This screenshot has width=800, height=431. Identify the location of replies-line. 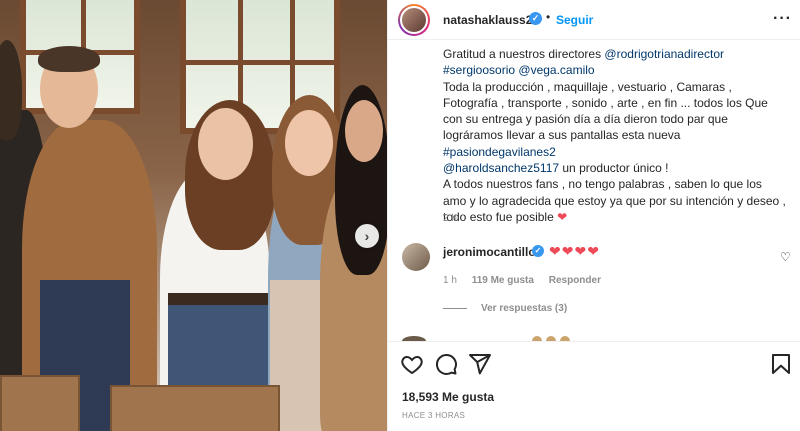
(455, 308).